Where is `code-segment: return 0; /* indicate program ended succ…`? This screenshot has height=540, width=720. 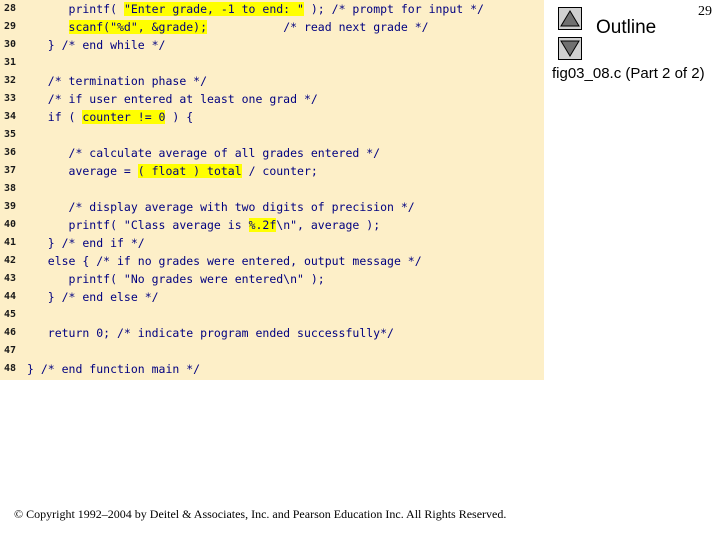 code-segment: return 0; /* indicate program ended succ… is located at coordinates (210, 333).